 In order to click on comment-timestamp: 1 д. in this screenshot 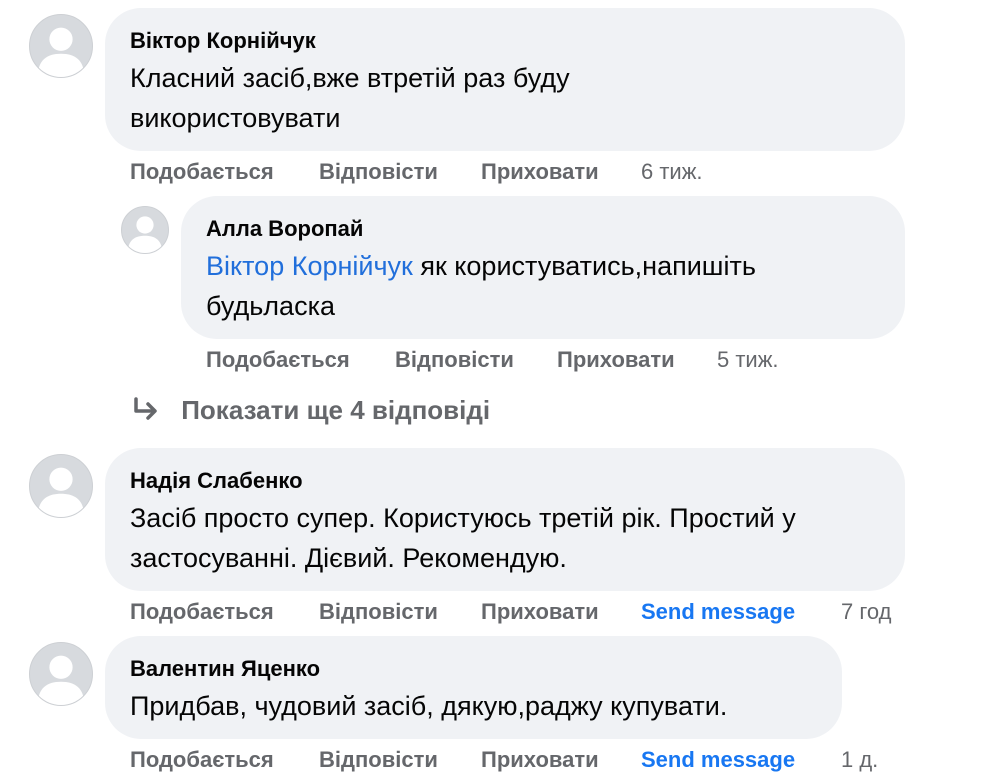, I will do `click(859, 760)`.